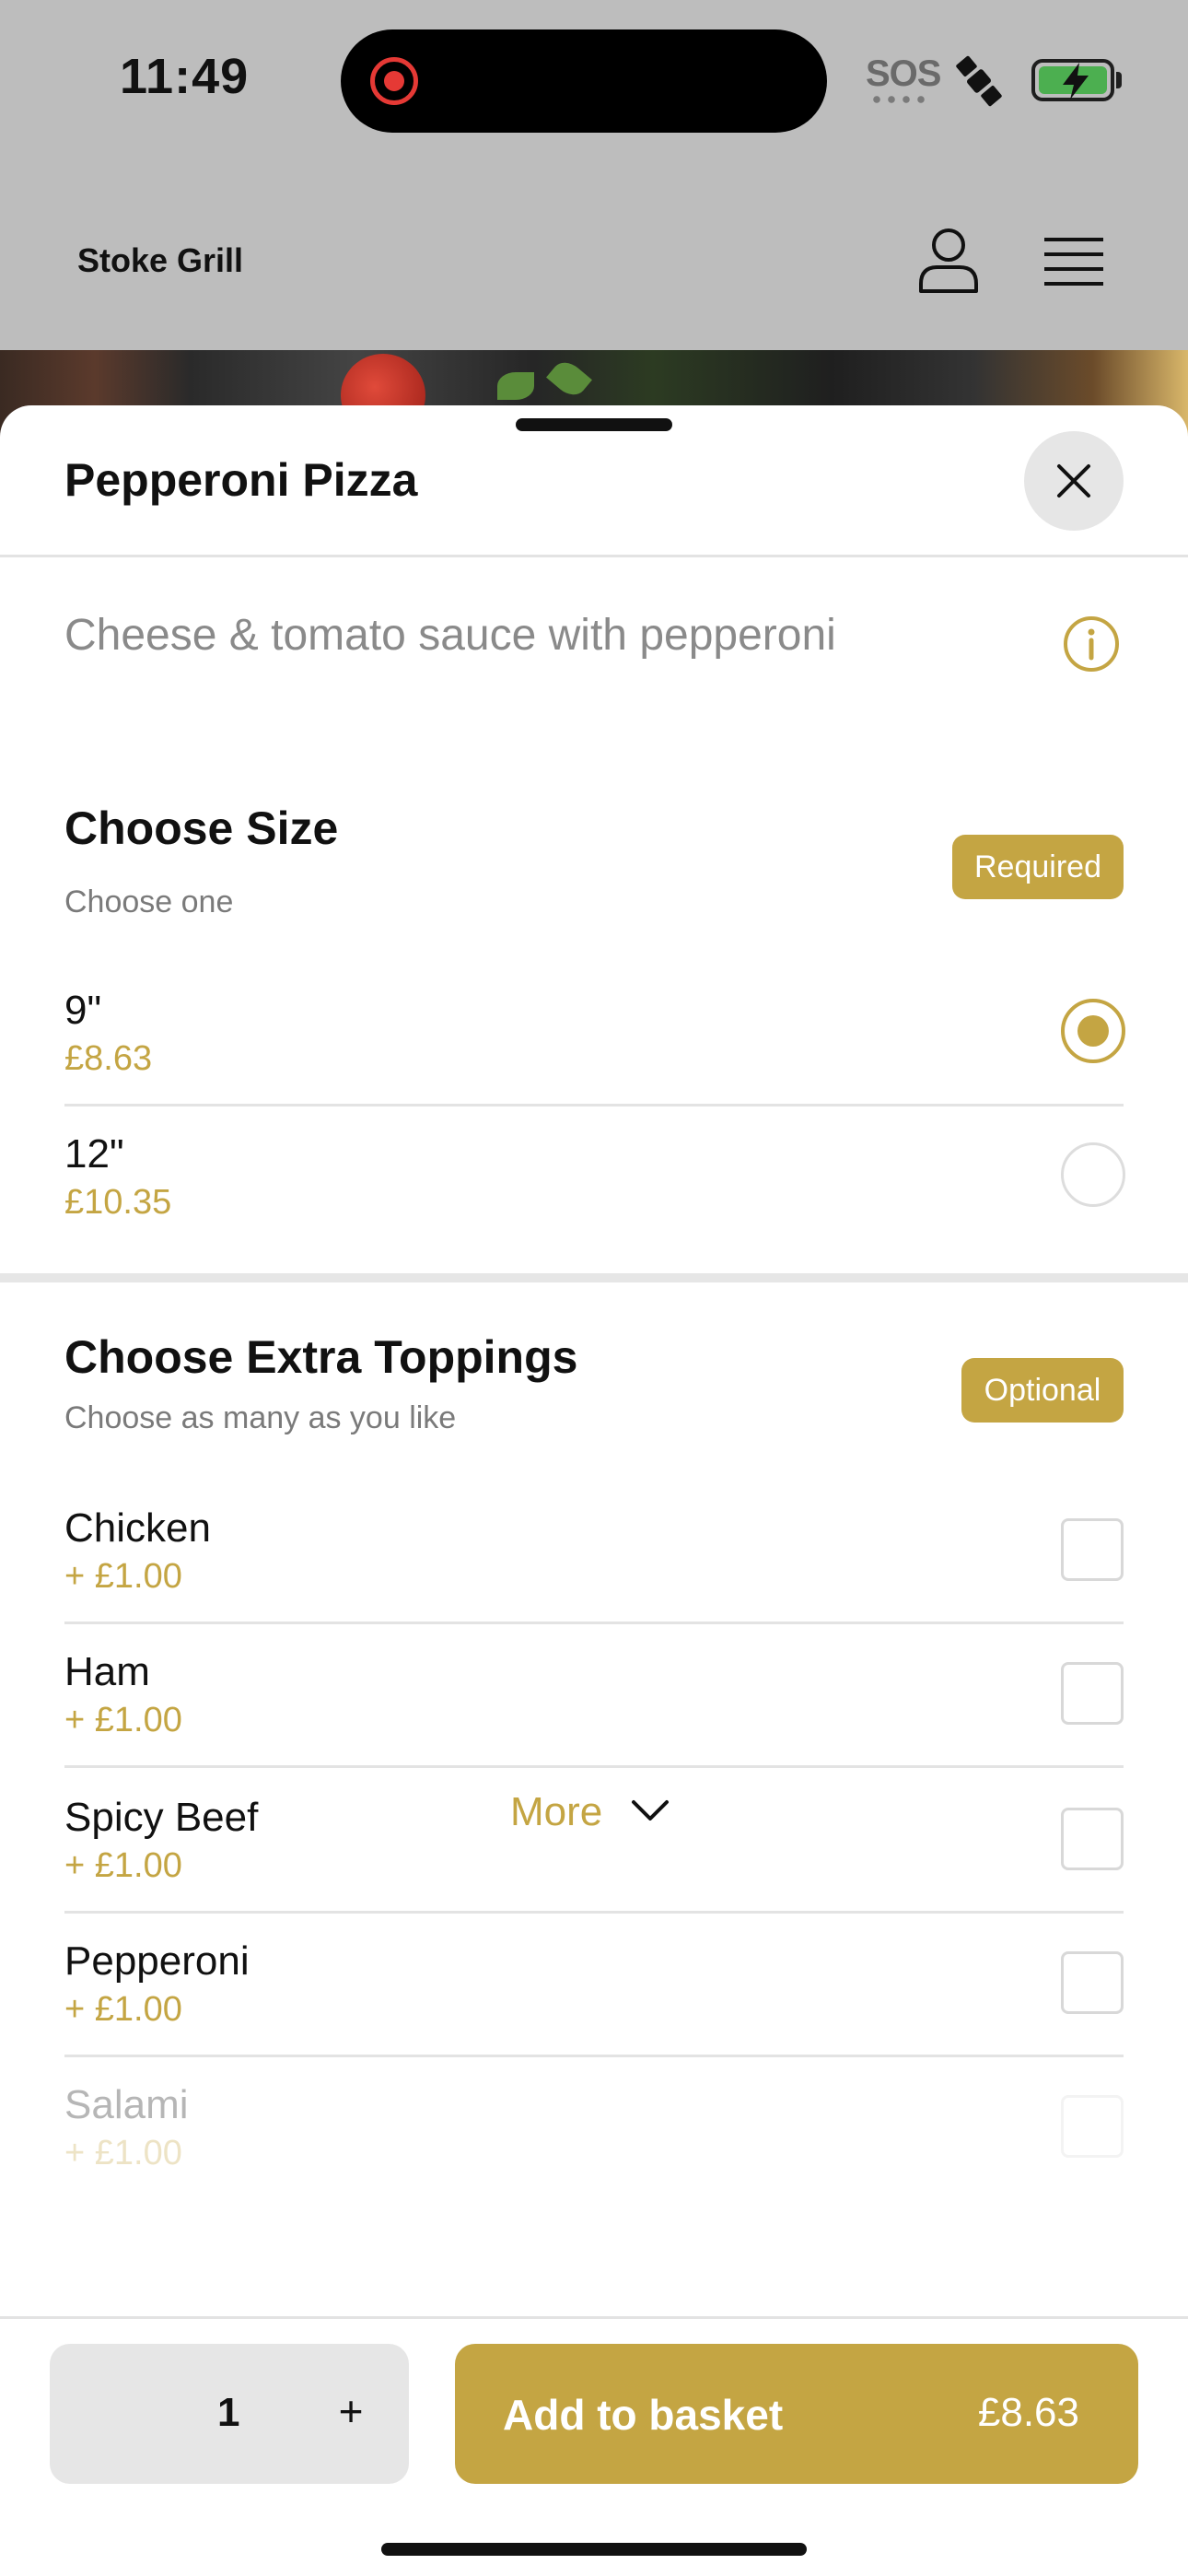  What do you see at coordinates (948, 260) in the screenshot?
I see `user-icon` at bounding box center [948, 260].